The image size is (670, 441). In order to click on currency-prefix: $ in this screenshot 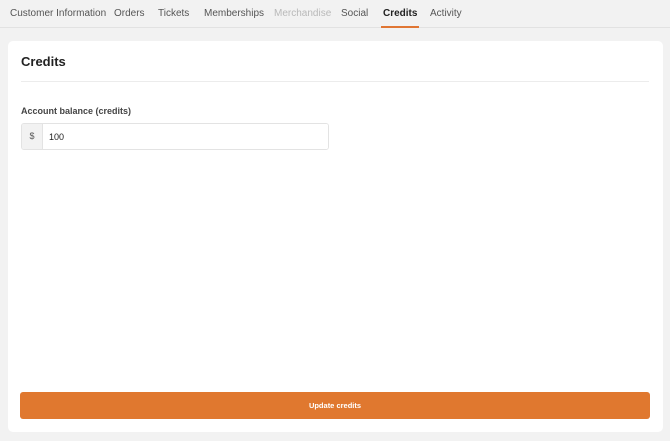, I will do `click(32, 136)`.